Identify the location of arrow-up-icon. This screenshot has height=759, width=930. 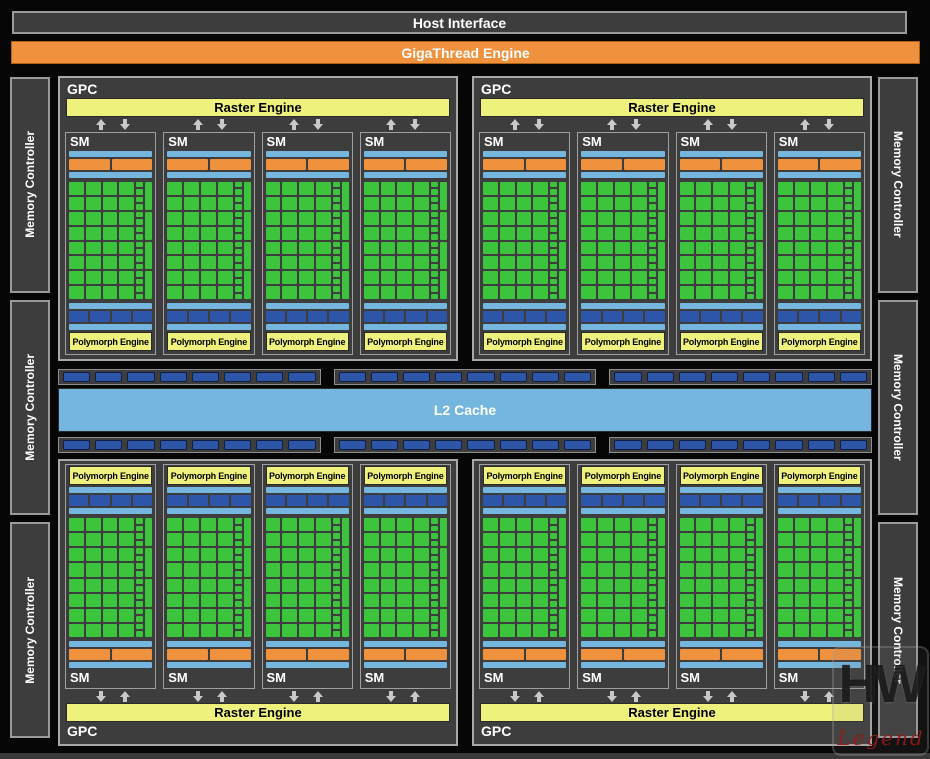
(414, 696).